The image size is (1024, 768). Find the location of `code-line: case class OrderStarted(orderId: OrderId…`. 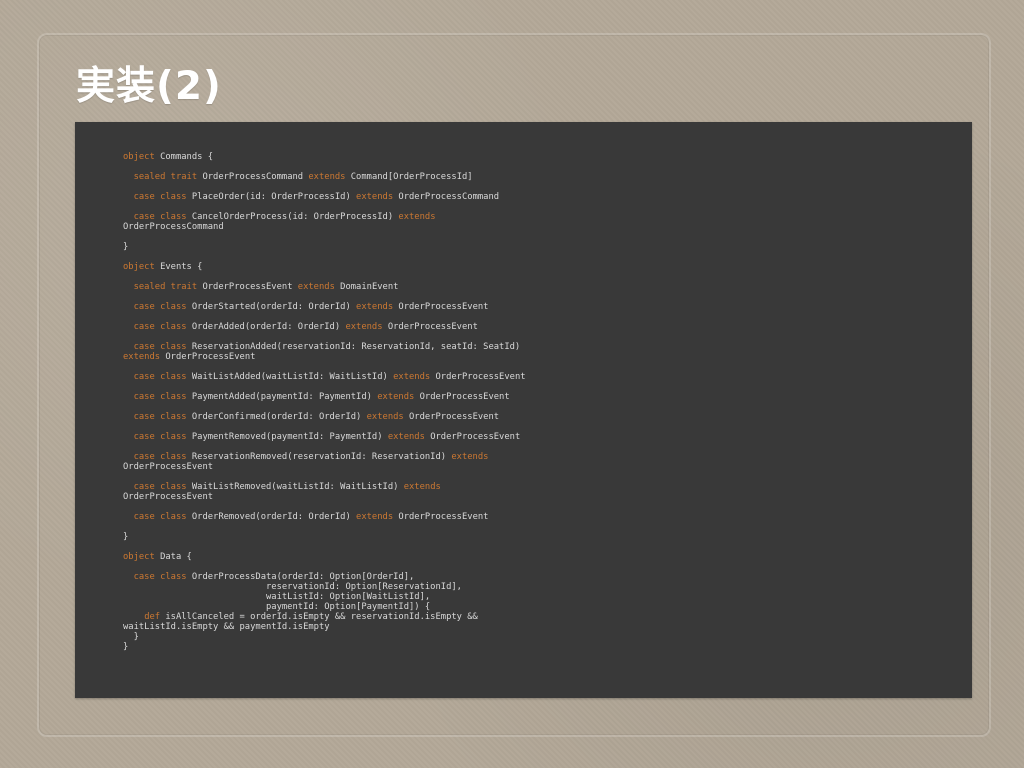

code-line: case class OrderStarted(orderId: OrderId… is located at coordinates (324, 307).